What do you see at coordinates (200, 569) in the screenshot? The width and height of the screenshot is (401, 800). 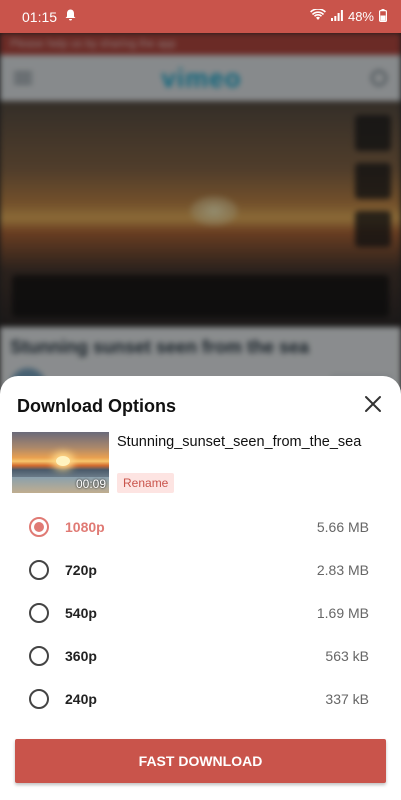 I see `option-720p: 720p 2.83 MB` at bounding box center [200, 569].